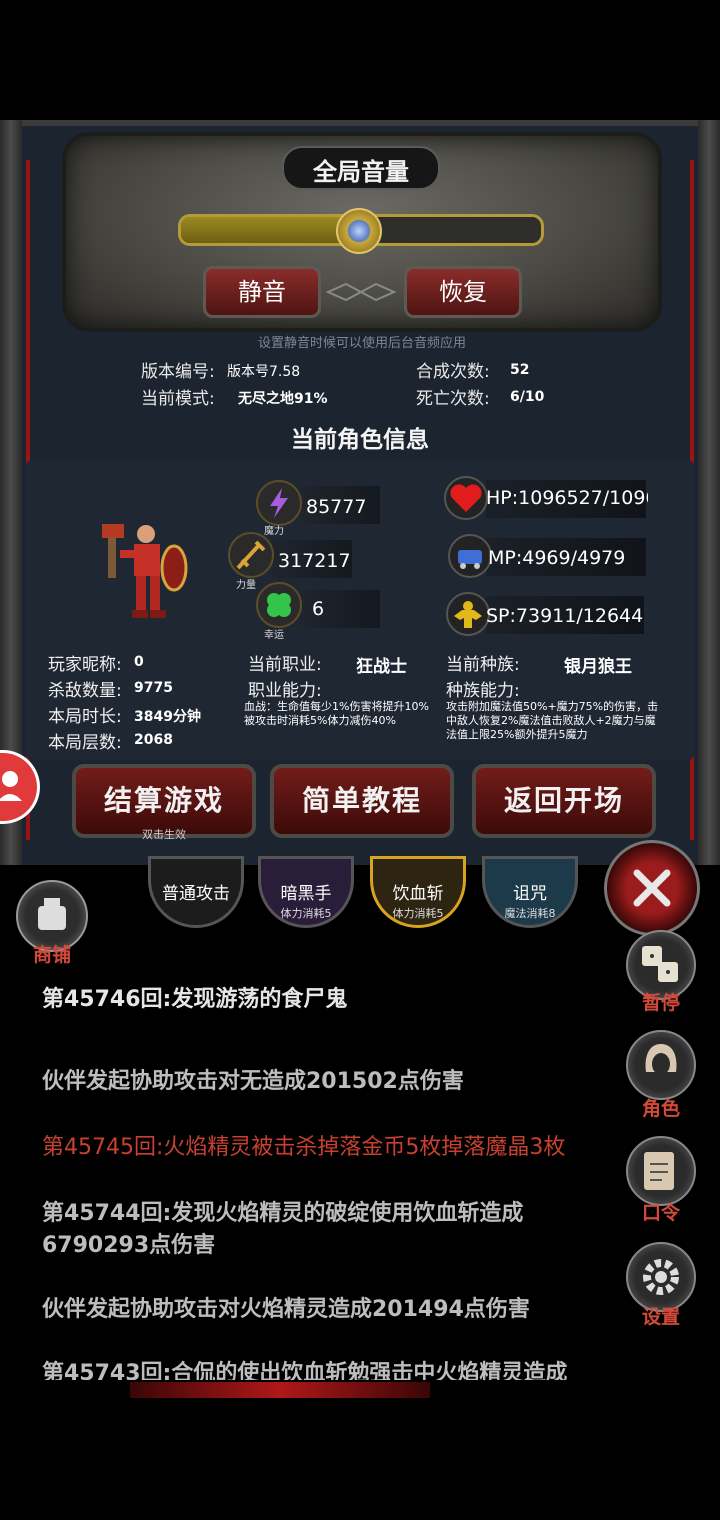 This screenshot has height=1520, width=720. I want to click on log-bottom-bar, so click(280, 1390).